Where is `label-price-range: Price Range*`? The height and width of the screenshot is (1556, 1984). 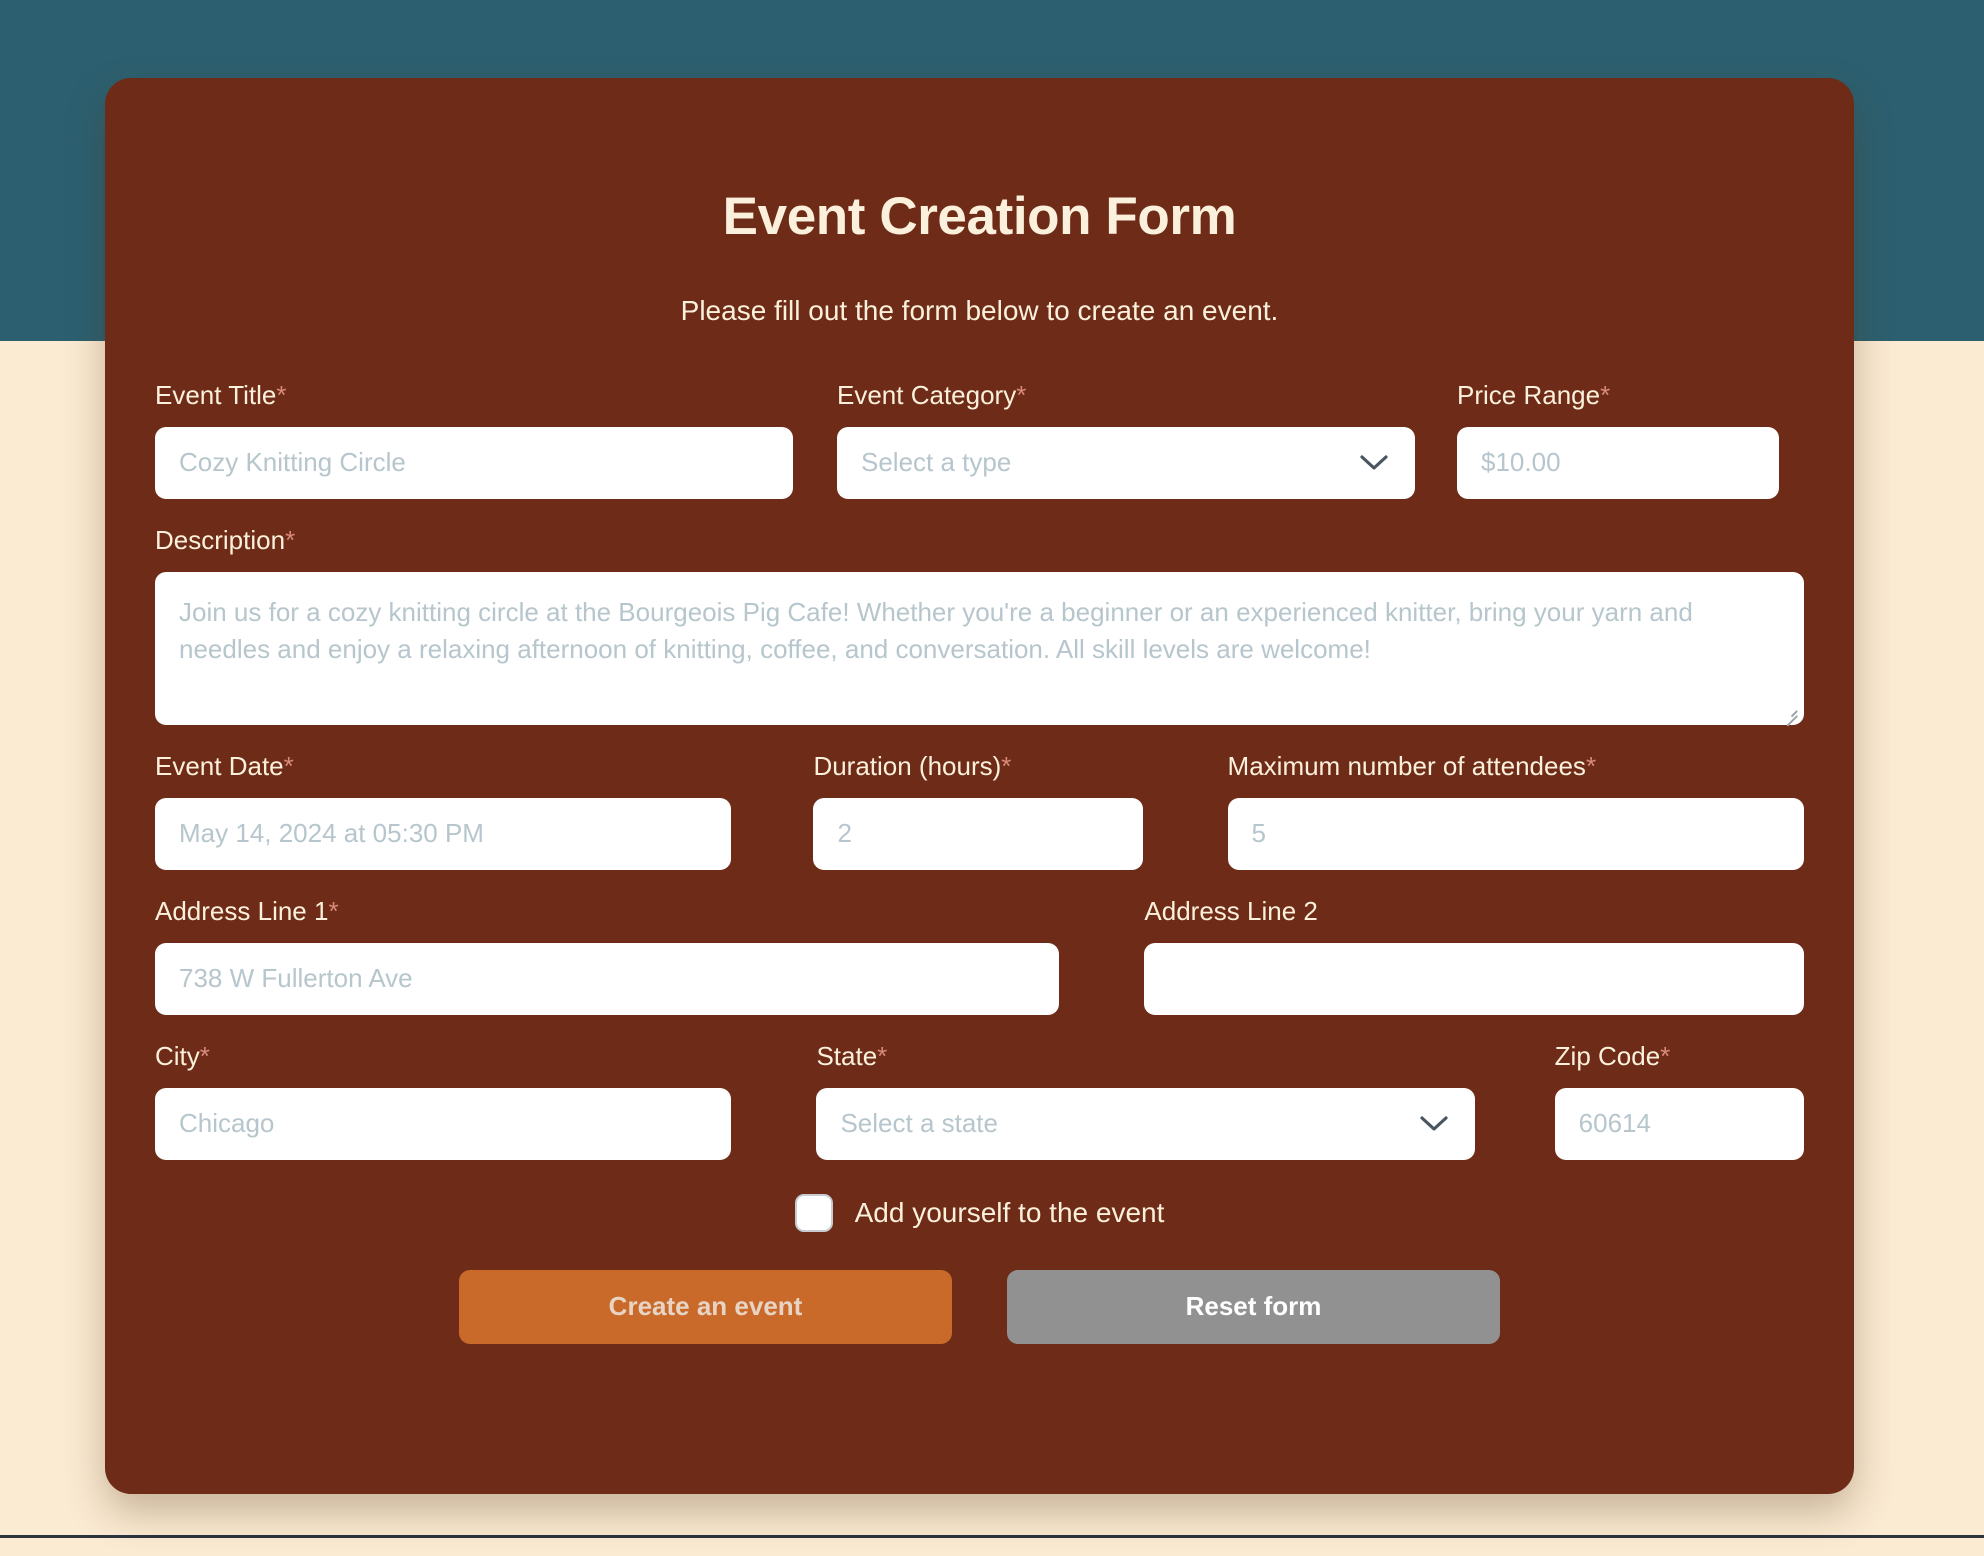
label-price-range: Price Range* is located at coordinates (1534, 394).